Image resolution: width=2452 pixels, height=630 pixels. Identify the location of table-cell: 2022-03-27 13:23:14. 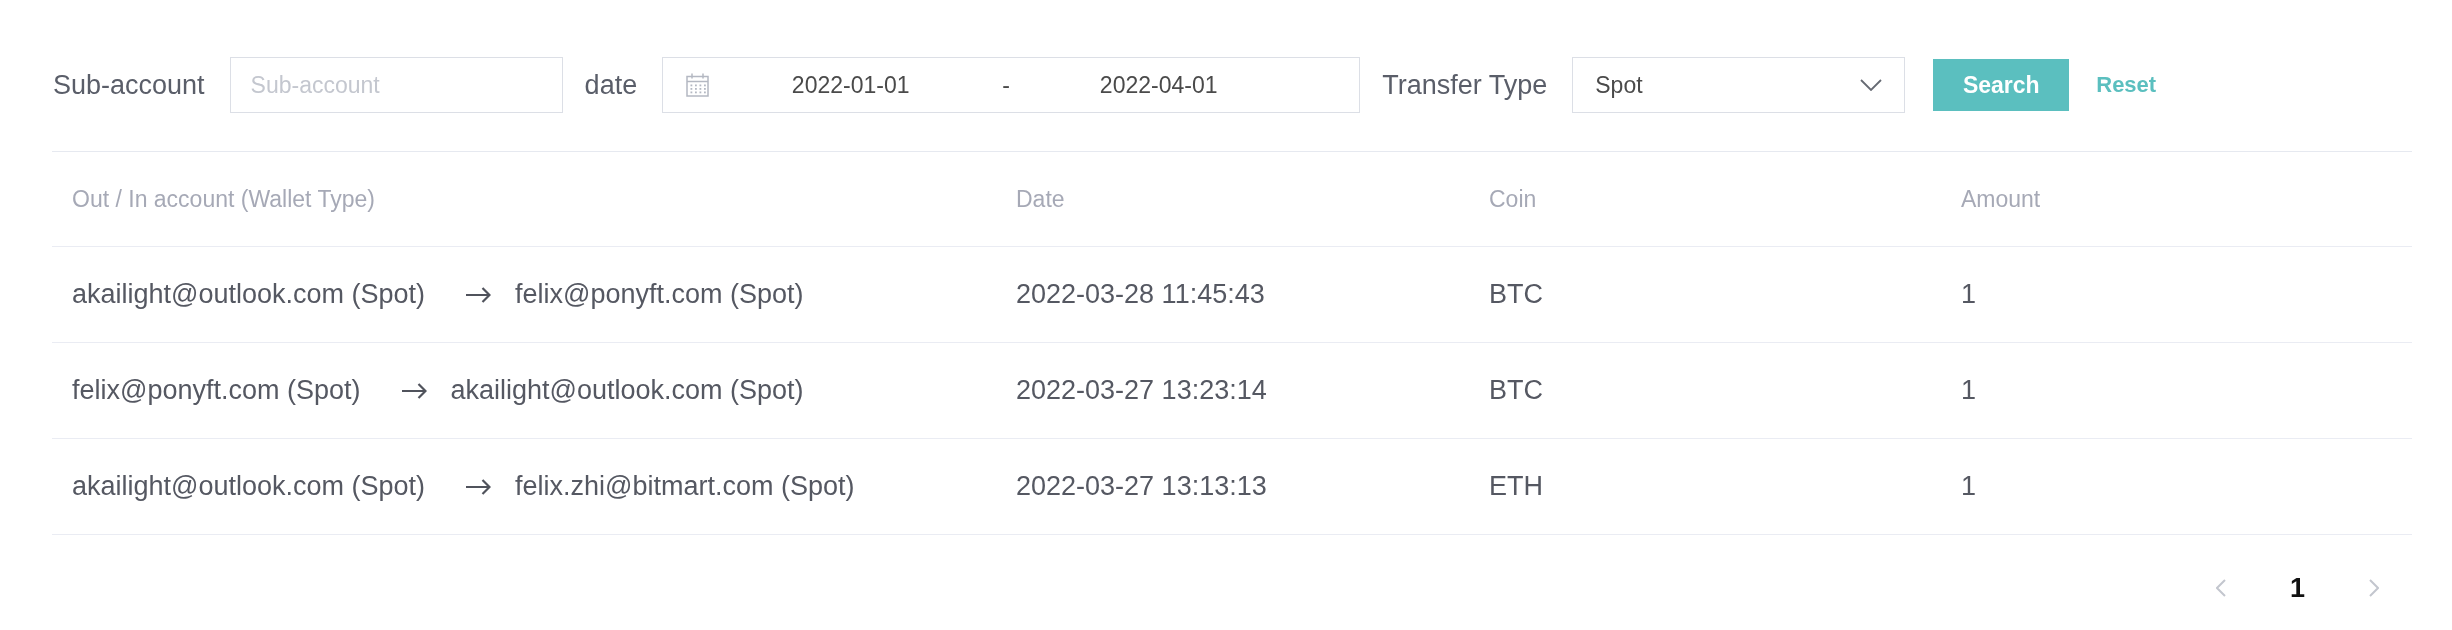
(1141, 390).